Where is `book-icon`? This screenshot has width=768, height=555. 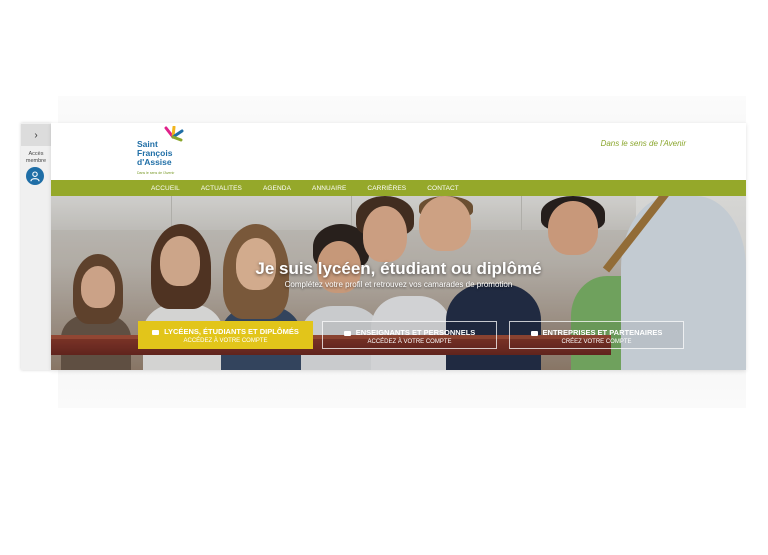
book-icon is located at coordinates (156, 332).